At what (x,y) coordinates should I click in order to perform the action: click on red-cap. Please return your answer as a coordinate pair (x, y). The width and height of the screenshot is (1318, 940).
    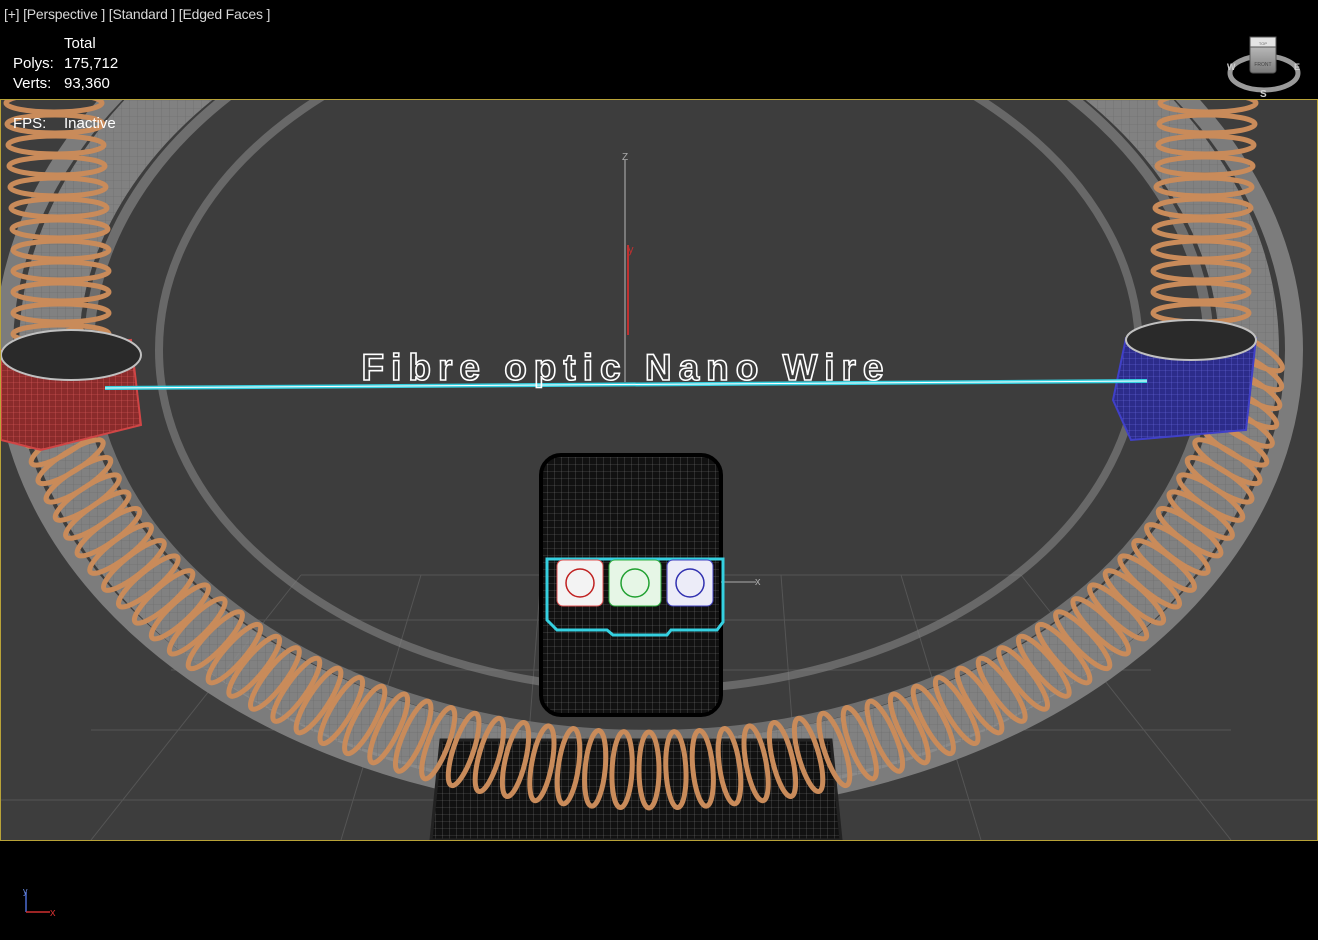
    Looking at the image, I should click on (72, 390).